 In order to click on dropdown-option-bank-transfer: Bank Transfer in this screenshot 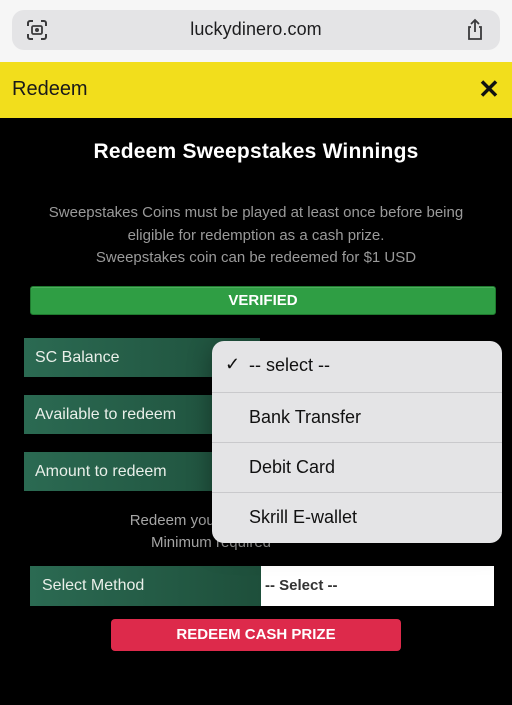, I will do `click(357, 417)`.